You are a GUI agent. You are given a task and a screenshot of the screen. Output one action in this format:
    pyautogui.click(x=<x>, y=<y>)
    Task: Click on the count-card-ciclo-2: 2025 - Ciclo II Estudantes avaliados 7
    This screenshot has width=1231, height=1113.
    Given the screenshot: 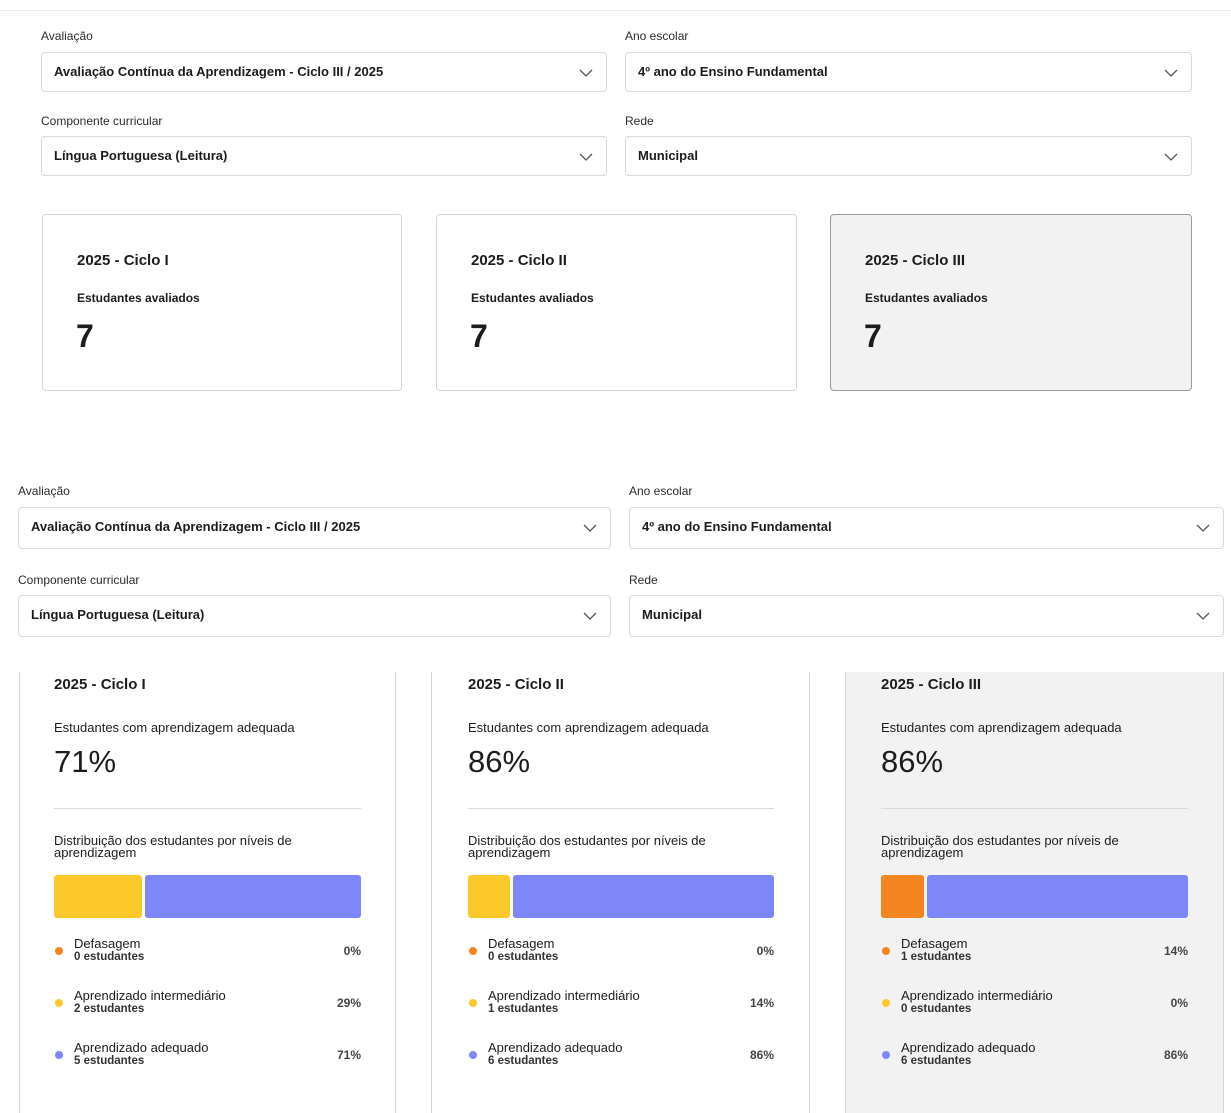 What is the action you would take?
    pyautogui.click(x=616, y=302)
    